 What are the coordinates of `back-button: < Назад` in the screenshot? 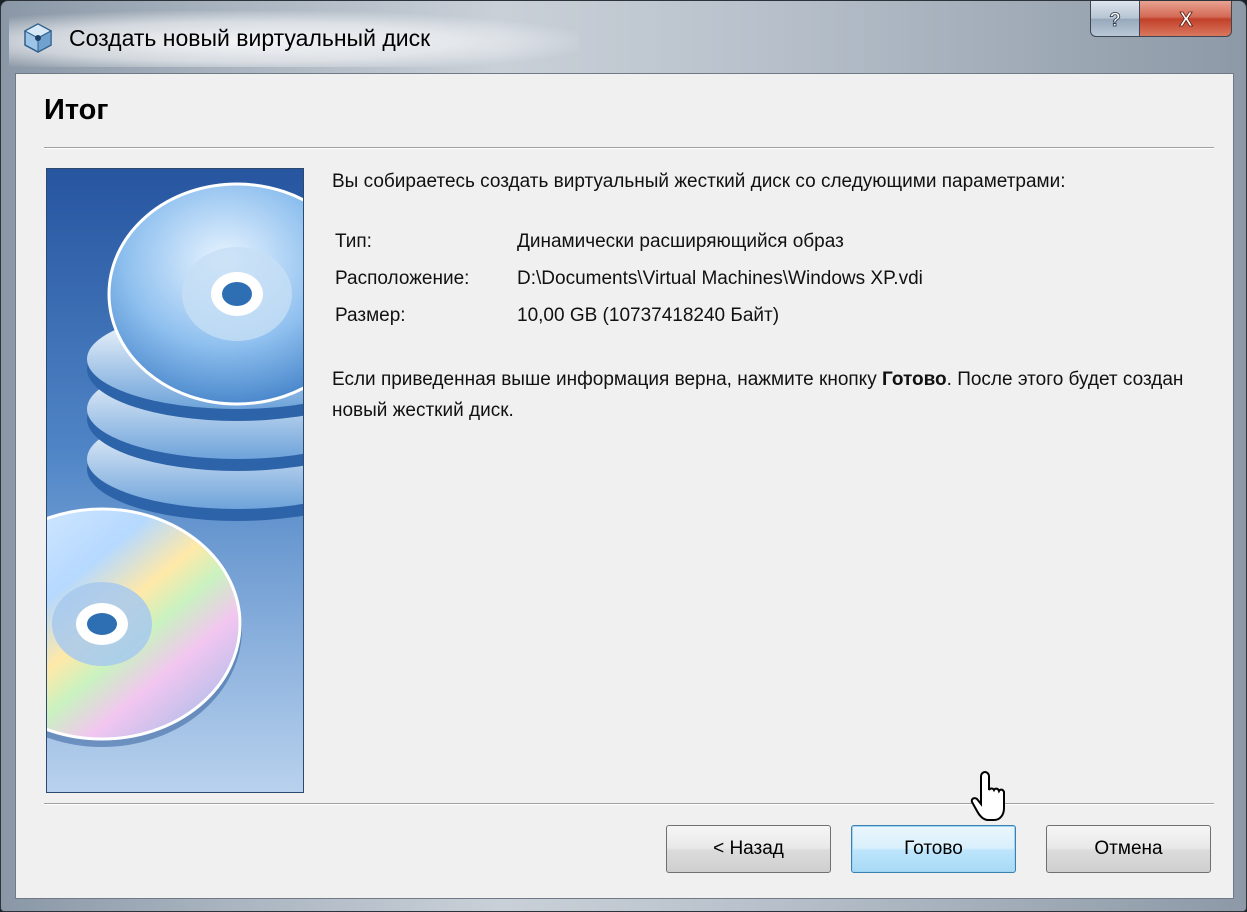 It's located at (748, 849).